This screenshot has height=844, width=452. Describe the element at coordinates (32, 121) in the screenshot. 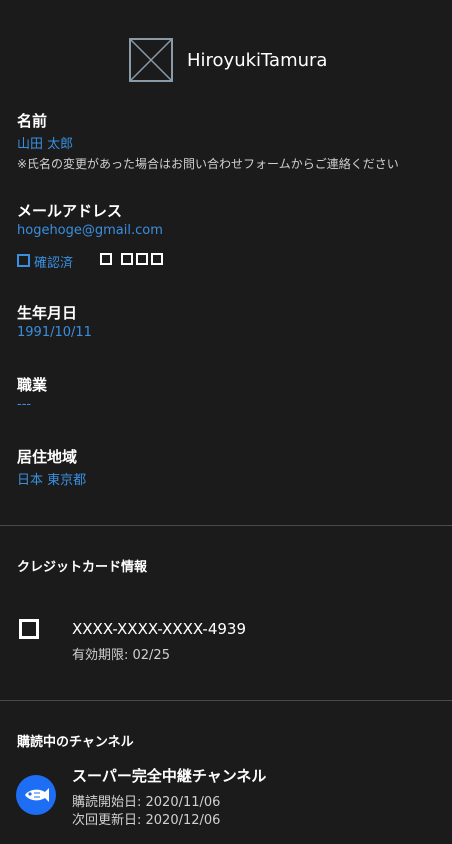

I see `name-label: 名前` at that location.